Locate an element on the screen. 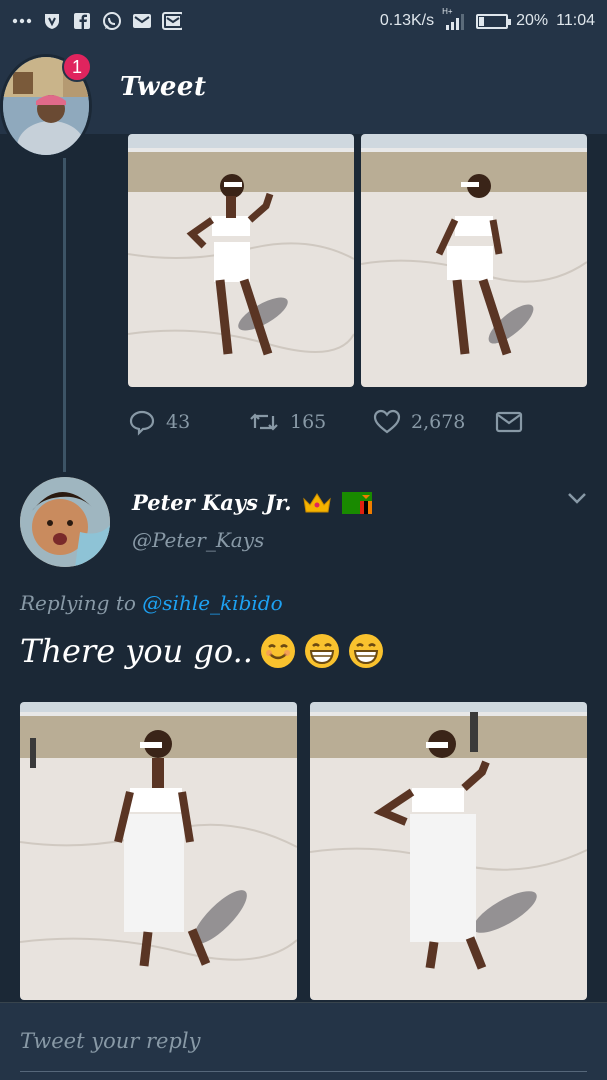 This screenshot has width=607, height=1080. reply-composer: Tweet your reply is located at coordinates (303, 1041).